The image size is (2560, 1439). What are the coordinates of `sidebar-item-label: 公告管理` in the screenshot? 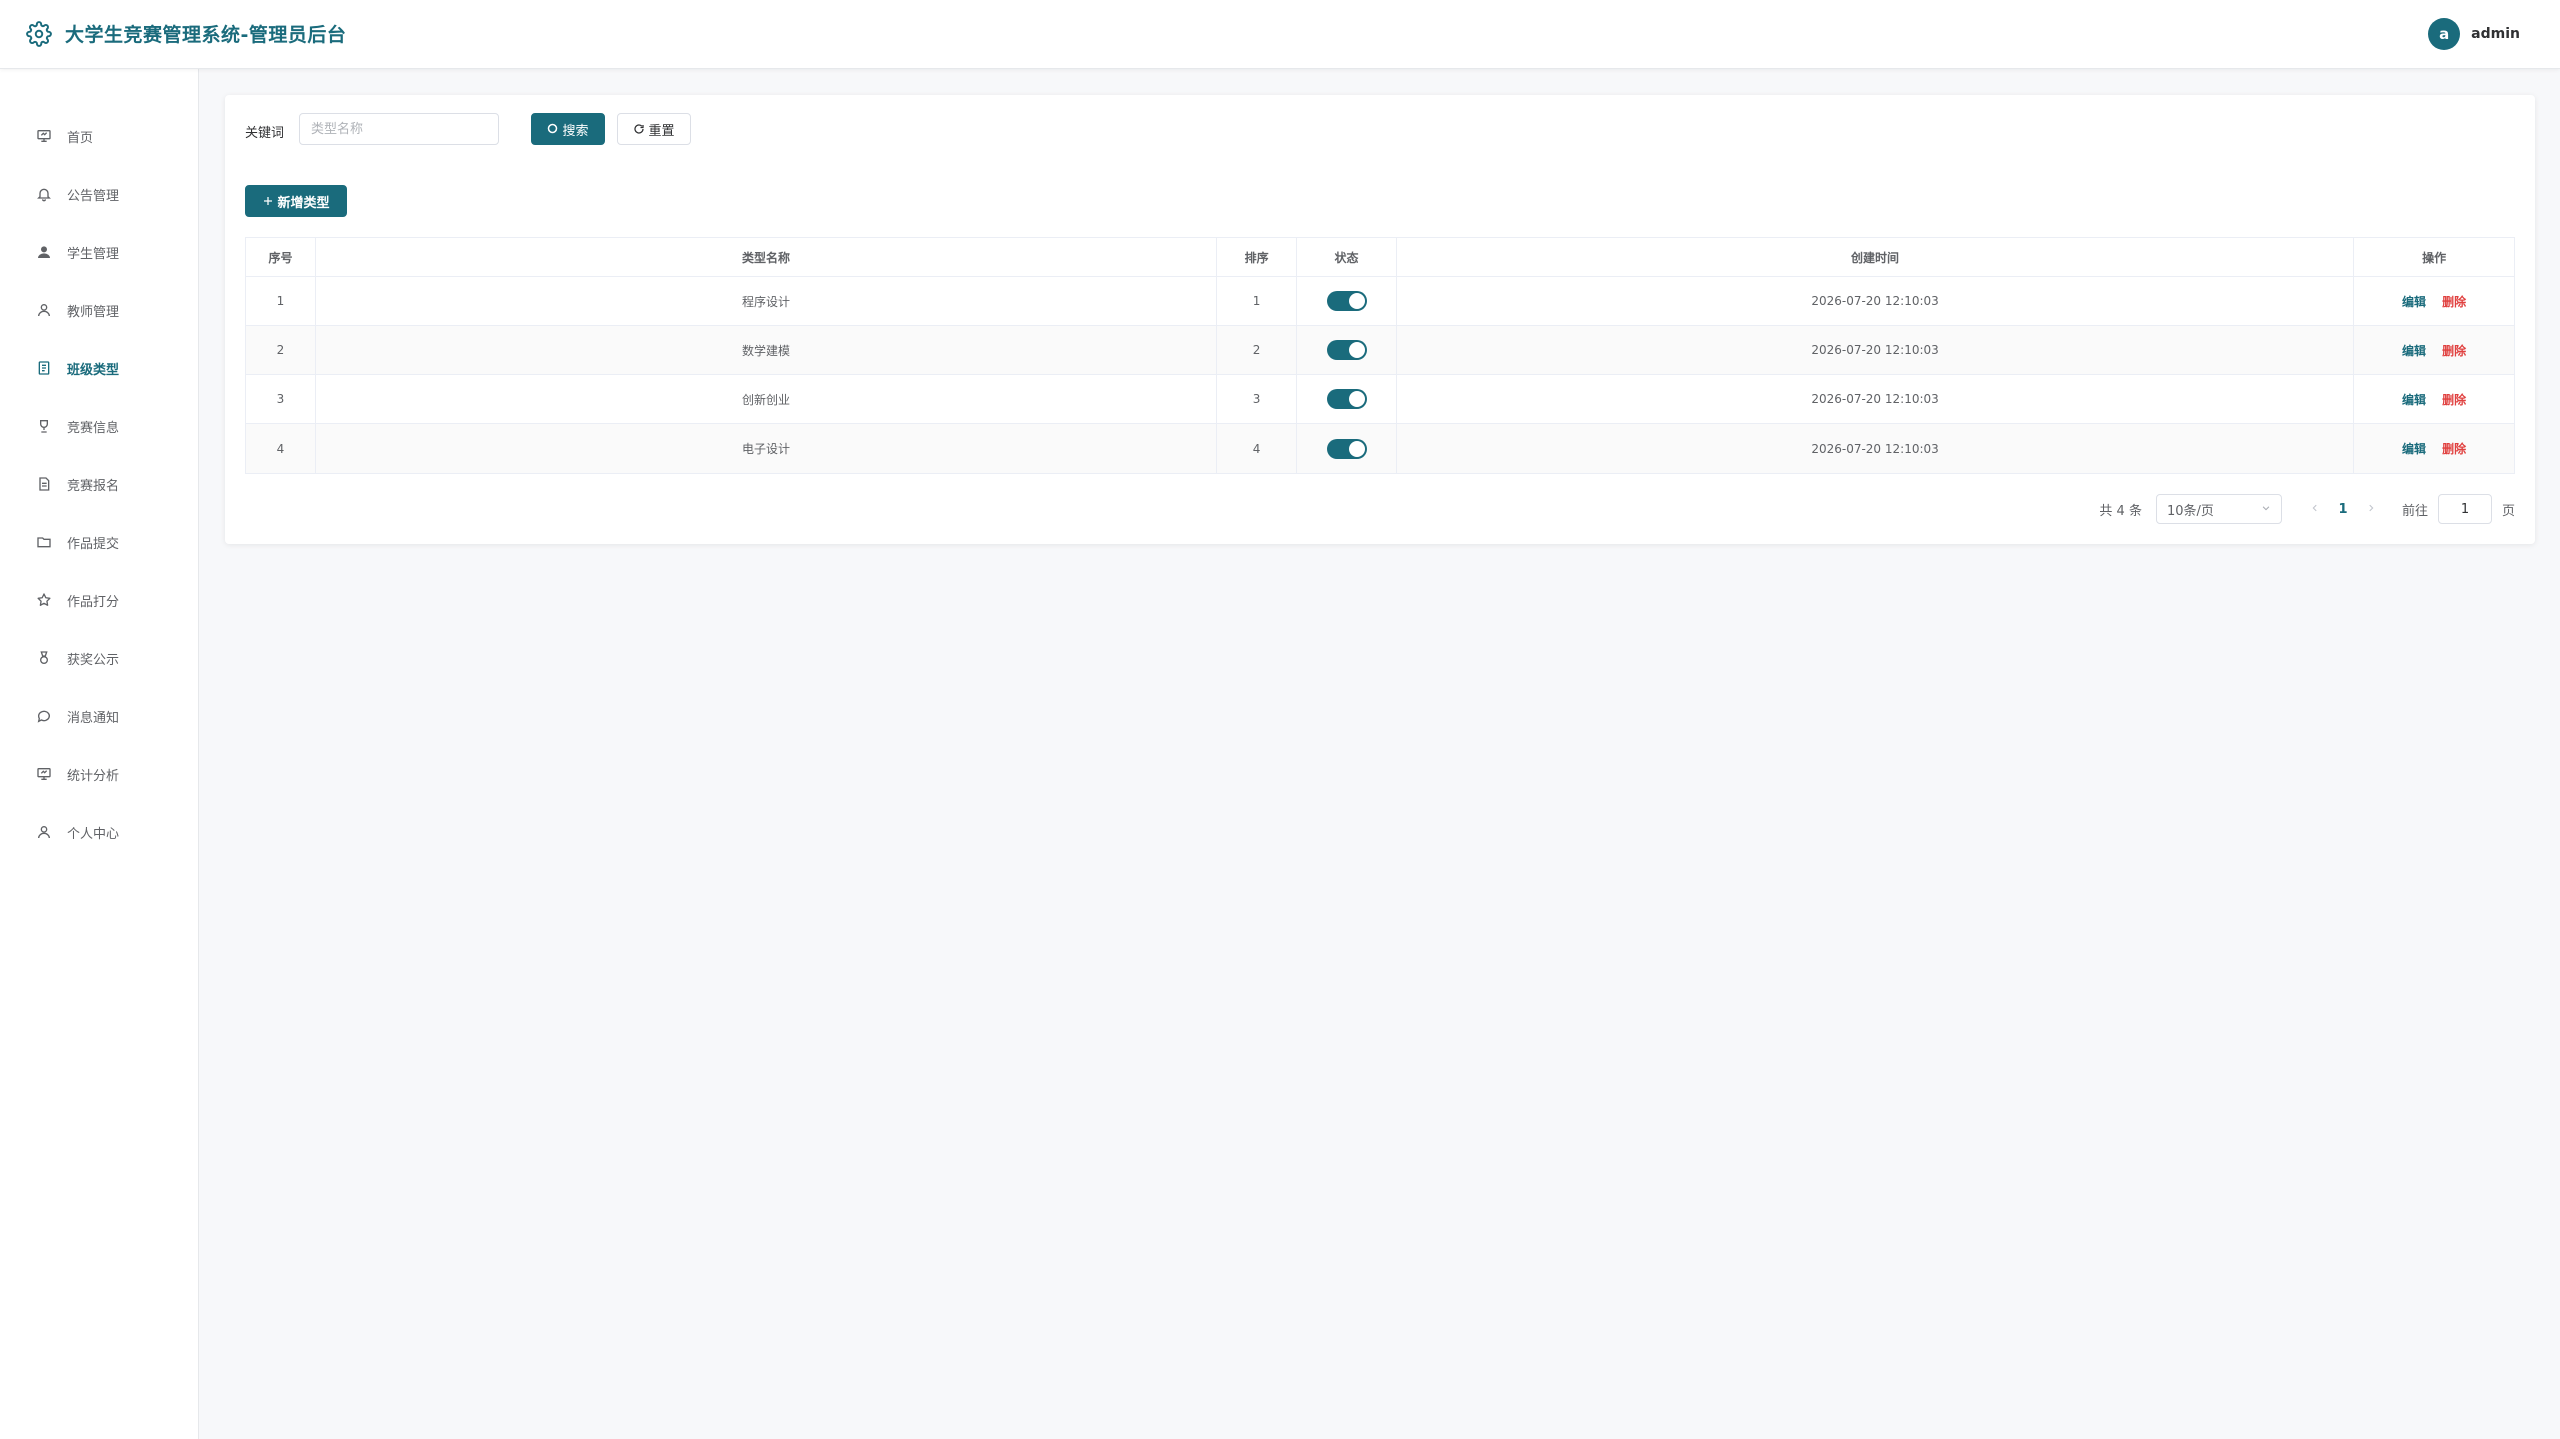 It's located at (93, 196).